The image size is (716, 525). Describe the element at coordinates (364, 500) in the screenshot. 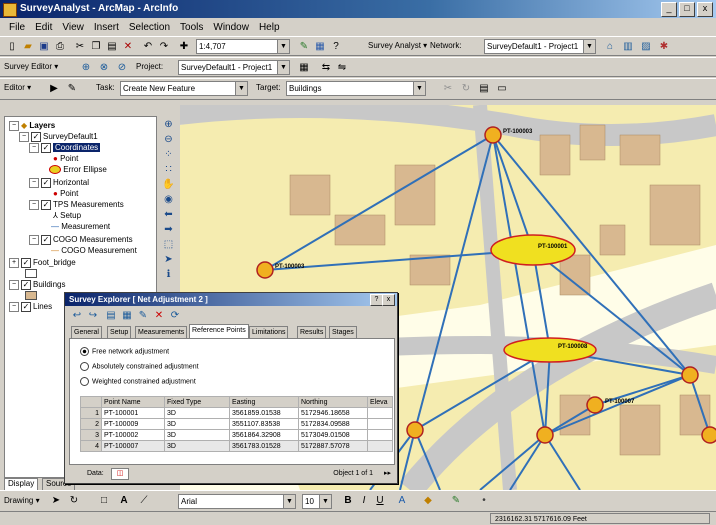

I see `italic-icon: I` at that location.